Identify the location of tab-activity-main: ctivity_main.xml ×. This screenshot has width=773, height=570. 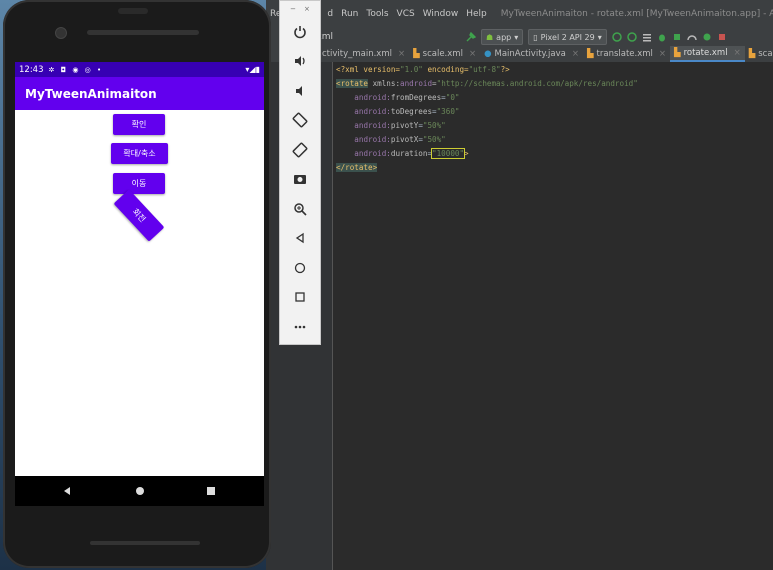
(363, 54).